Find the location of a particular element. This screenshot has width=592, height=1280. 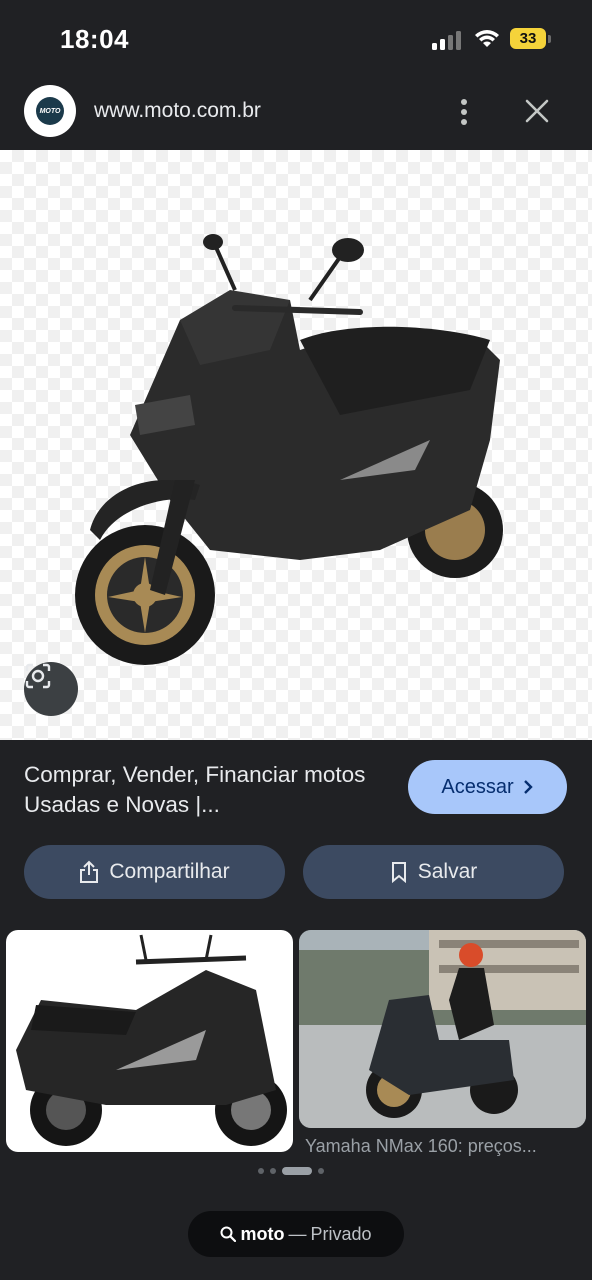

share-button: Compartilhar is located at coordinates (154, 872).